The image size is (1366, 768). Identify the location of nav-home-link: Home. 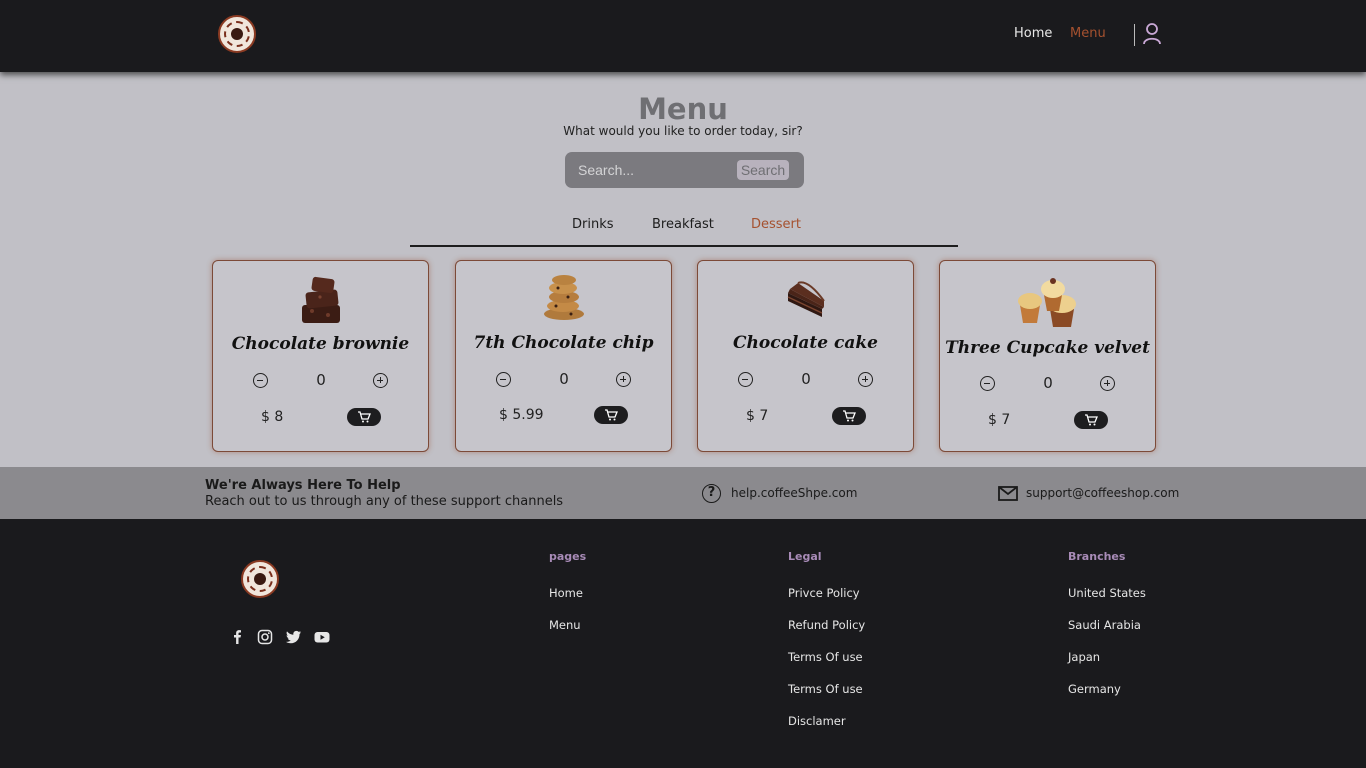
(1033, 33).